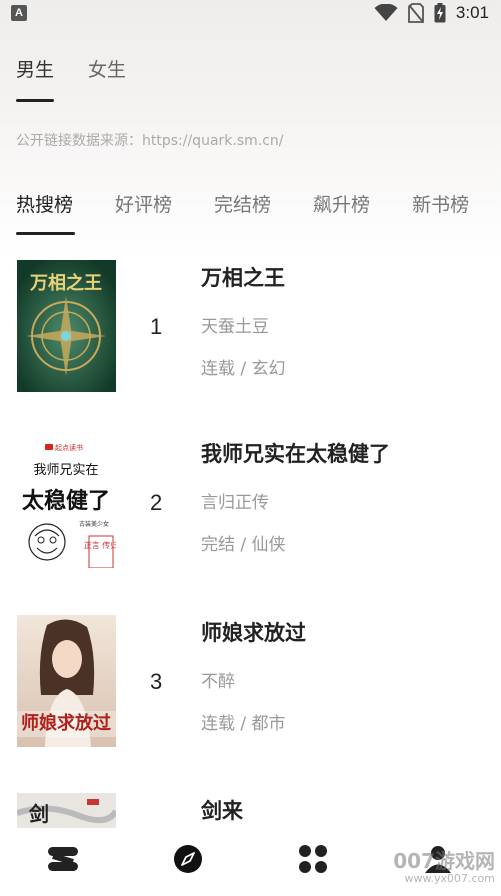  What do you see at coordinates (243, 369) in the screenshot?
I see `book-status-genre: 连载 / 玄幻` at bounding box center [243, 369].